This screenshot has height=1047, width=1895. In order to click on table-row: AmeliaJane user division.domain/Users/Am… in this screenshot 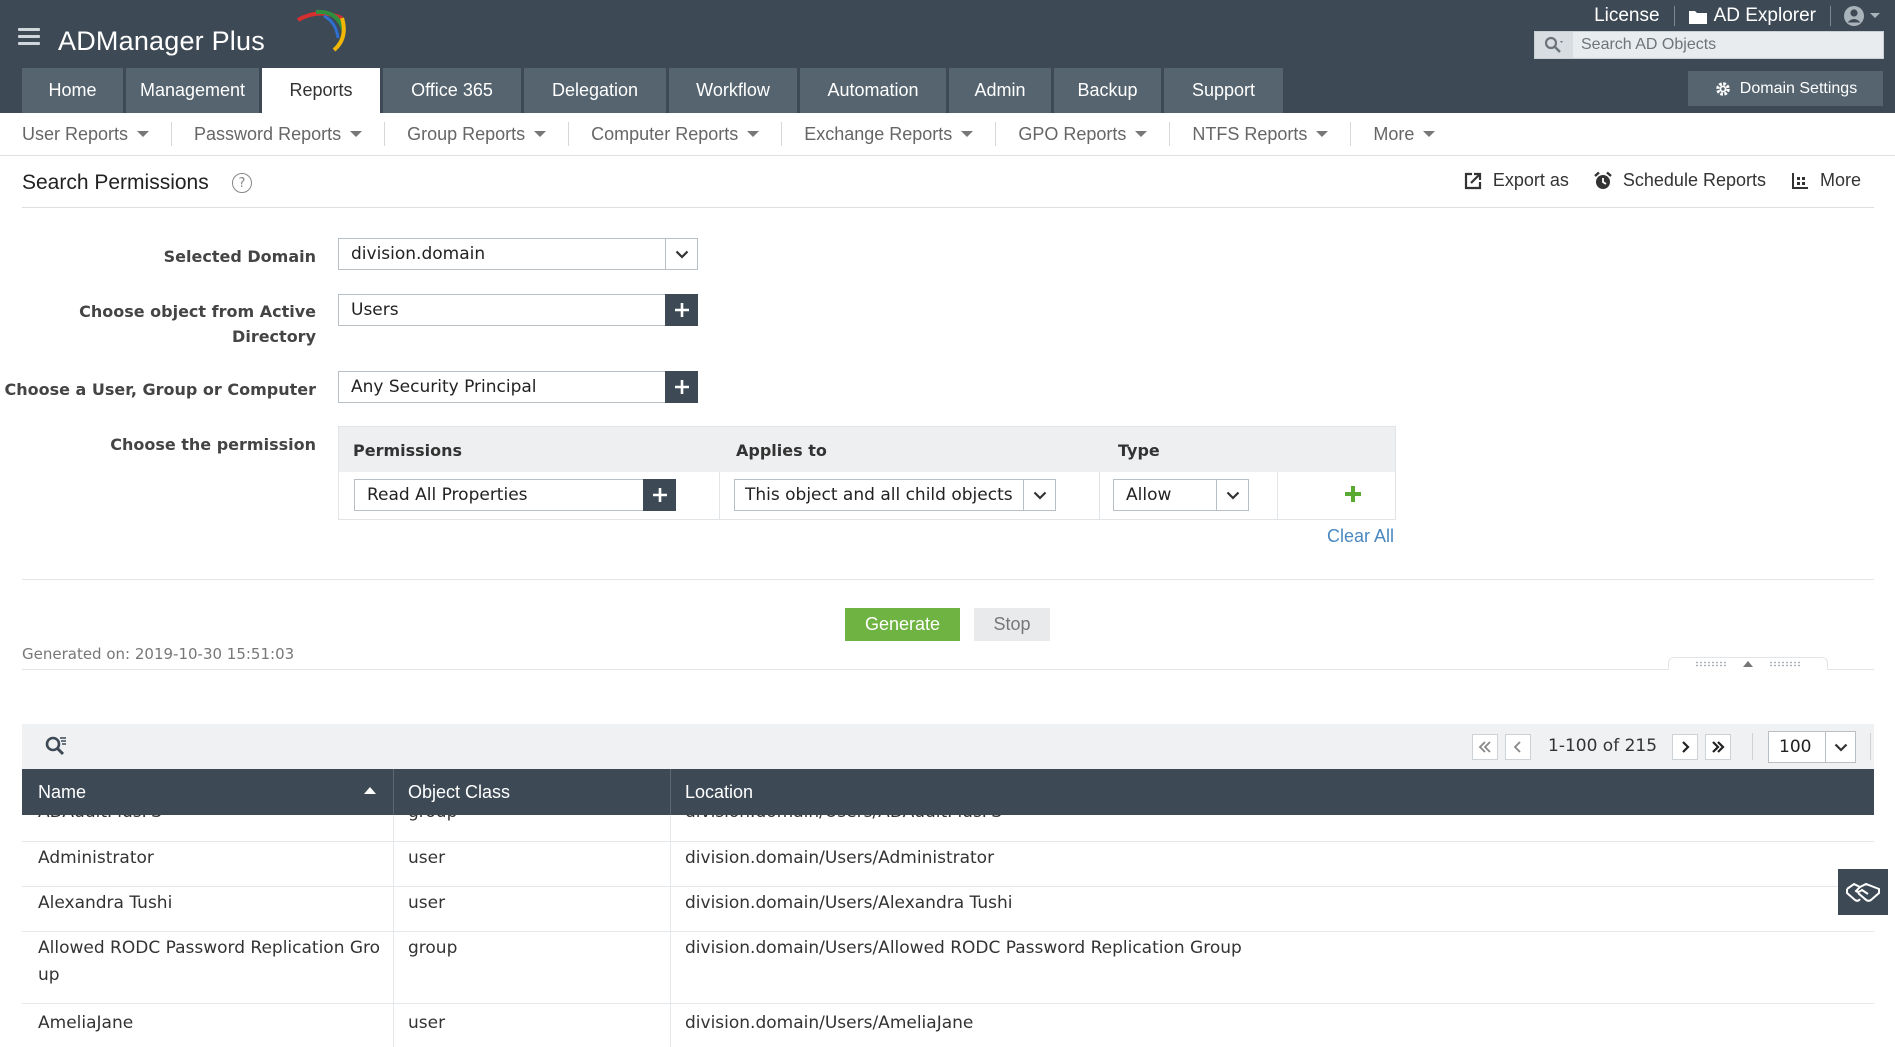, I will do `click(948, 1025)`.